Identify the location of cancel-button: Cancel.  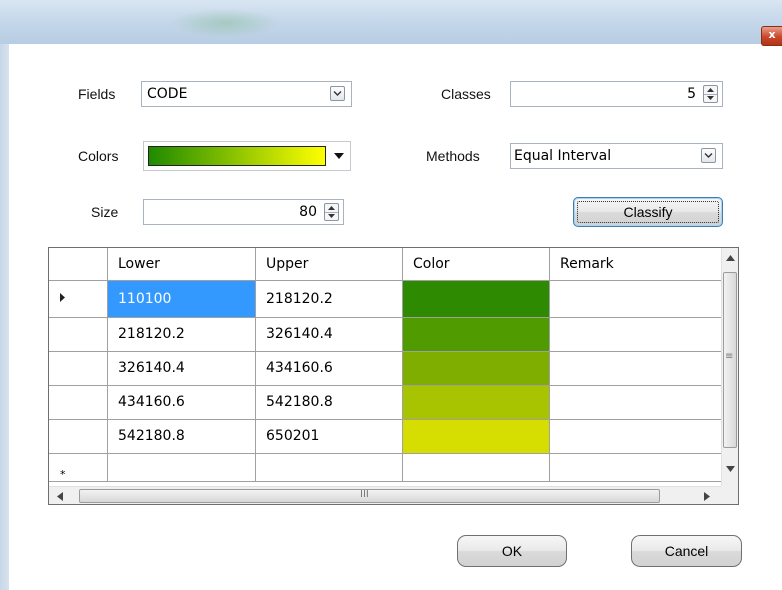
(686, 551).